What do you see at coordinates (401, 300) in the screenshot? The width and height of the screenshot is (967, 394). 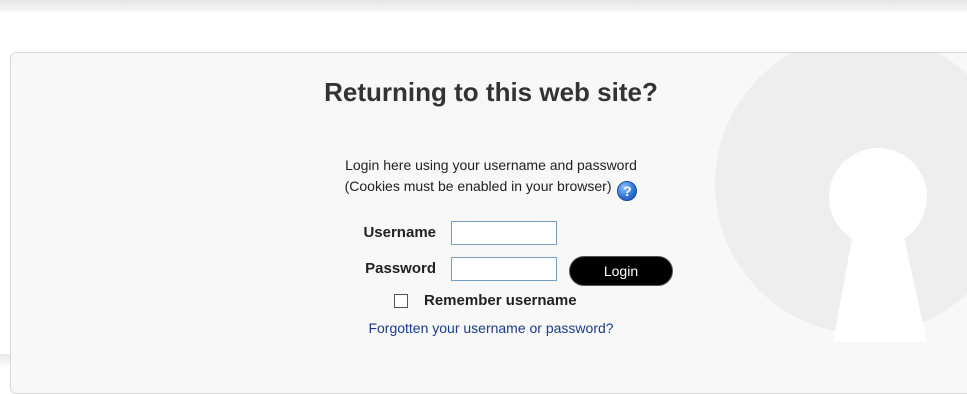 I see `remember-username-checkbox` at bounding box center [401, 300].